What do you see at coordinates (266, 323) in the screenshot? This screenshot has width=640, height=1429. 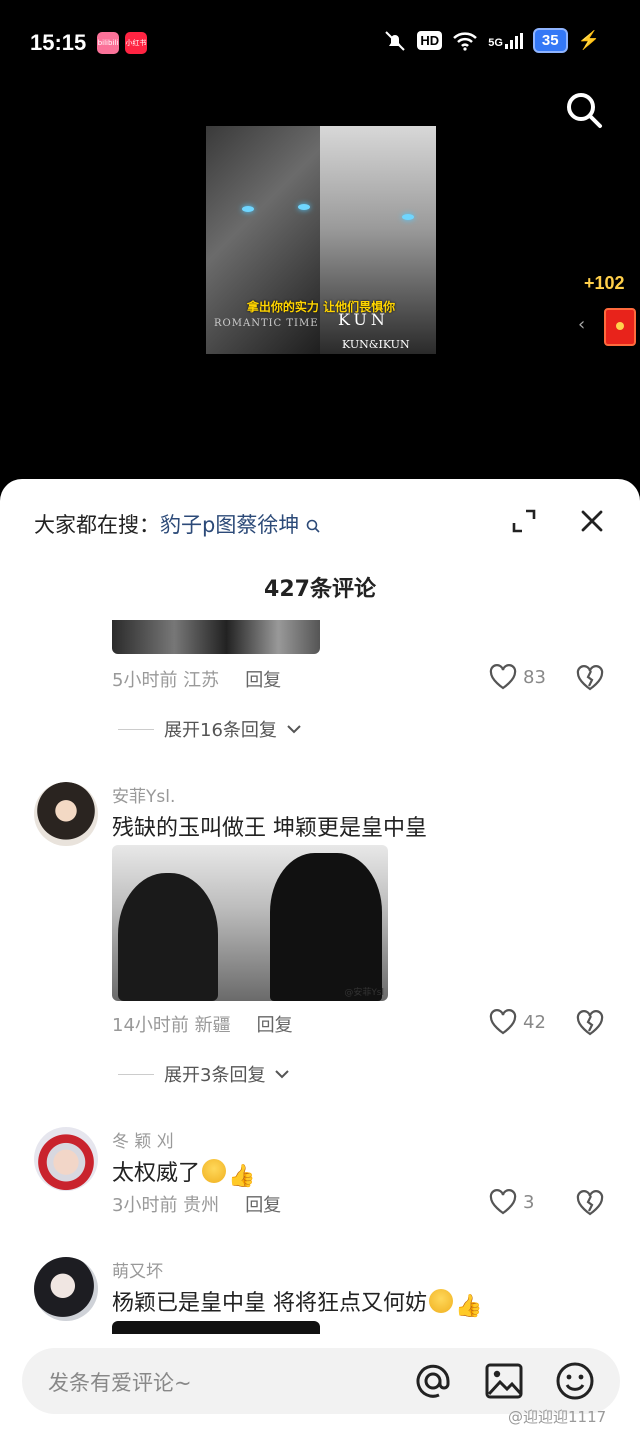 I see `video-left-text: ROMANTIC TIME` at bounding box center [266, 323].